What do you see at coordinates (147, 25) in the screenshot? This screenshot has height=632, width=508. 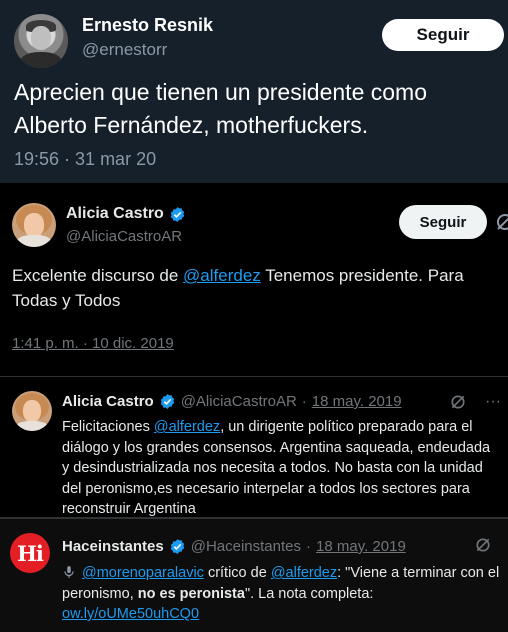 I see `author-name: Ernesto Resnik` at bounding box center [147, 25].